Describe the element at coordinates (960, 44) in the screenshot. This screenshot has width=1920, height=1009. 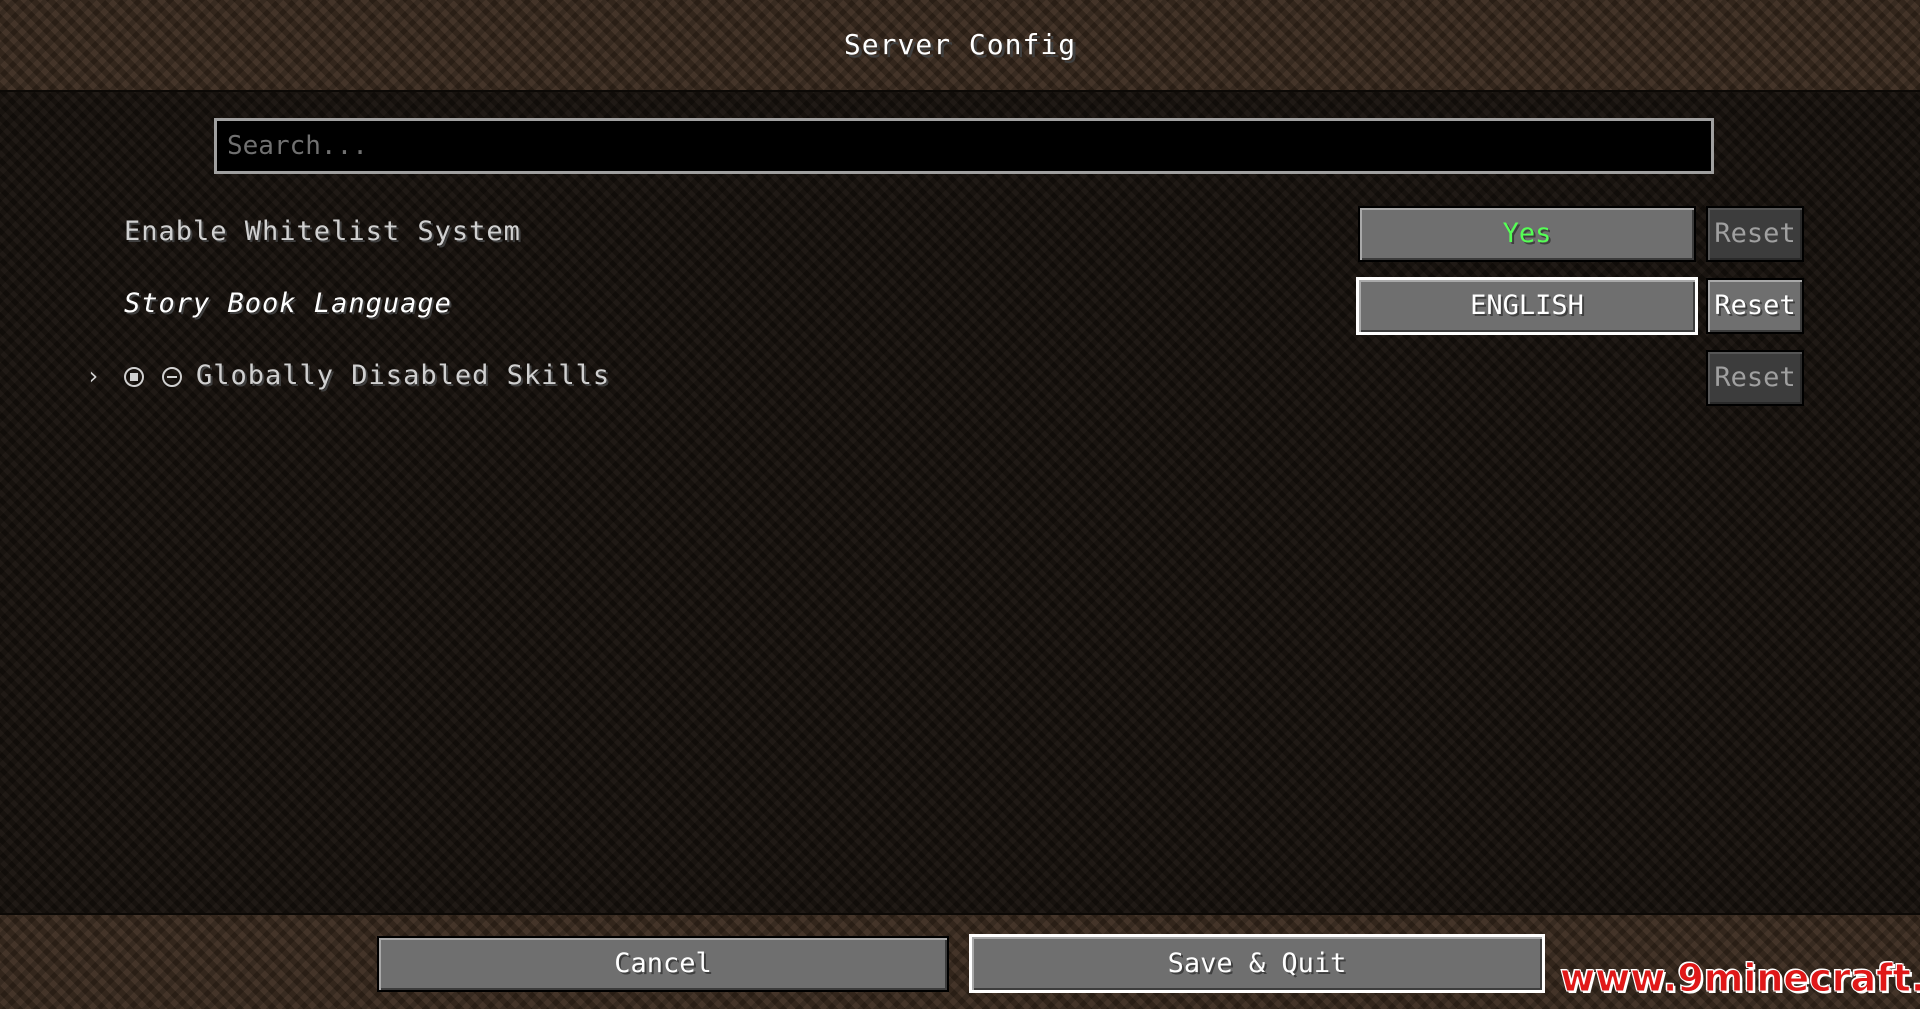
I see `page-title: Server Config` at that location.